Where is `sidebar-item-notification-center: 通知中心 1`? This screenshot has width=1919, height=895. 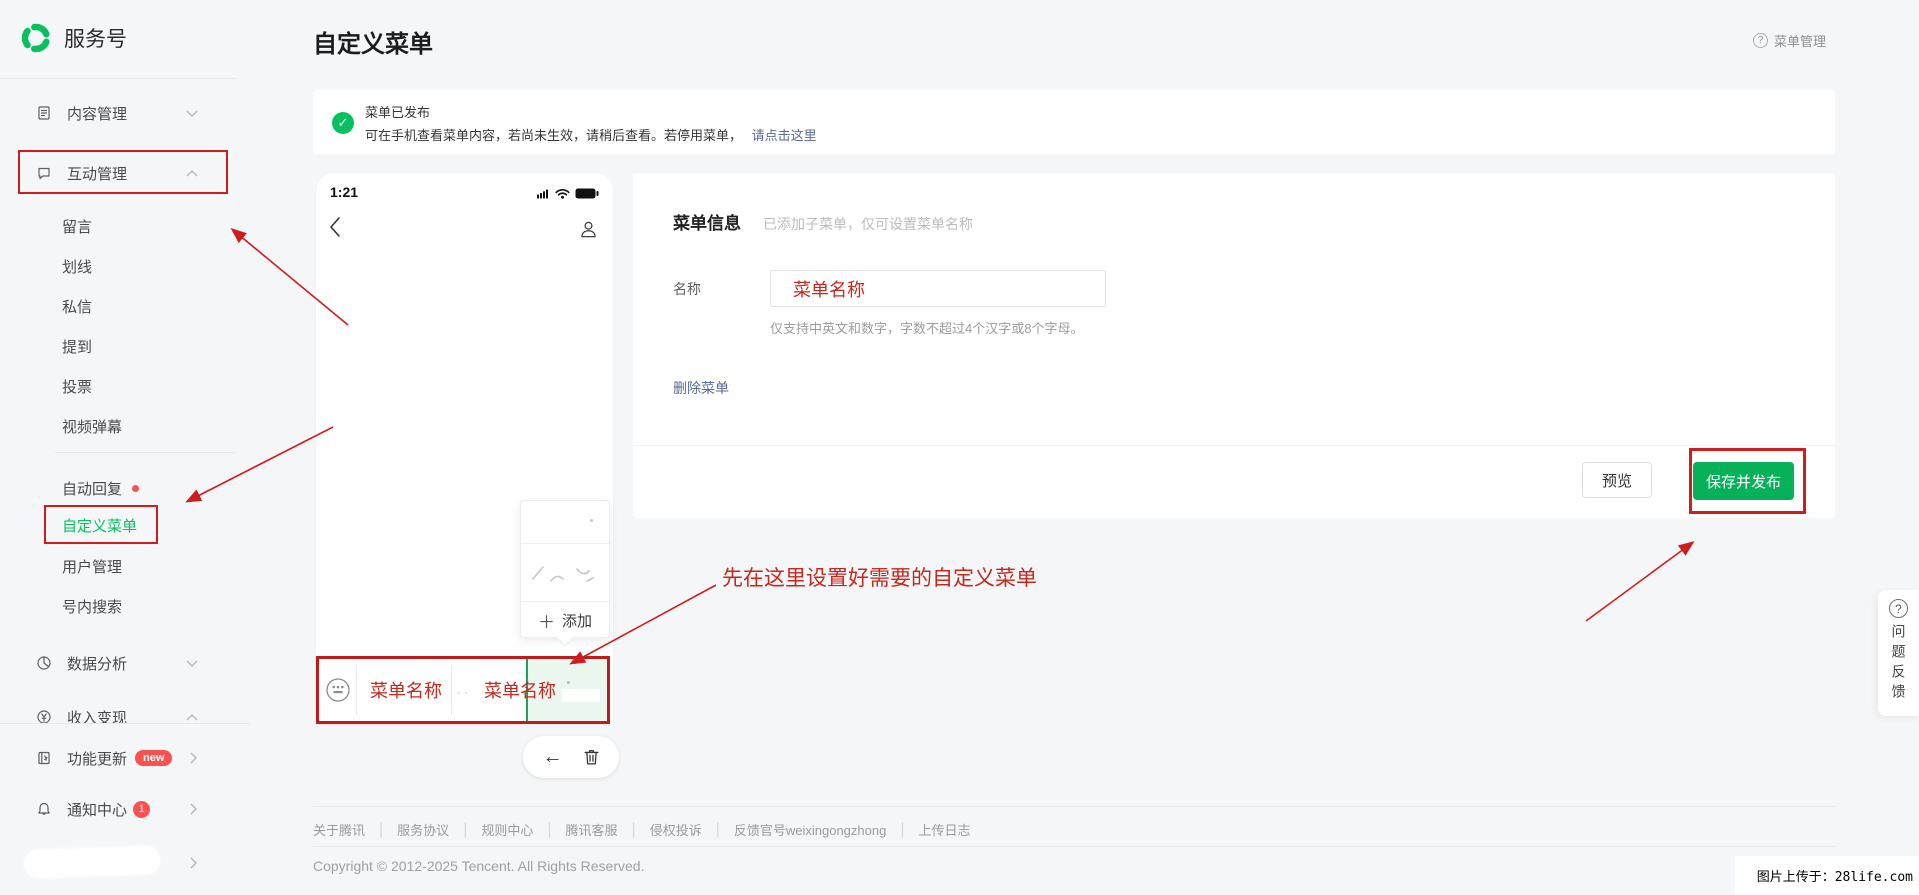 sidebar-item-notification-center: 通知中心 1 is located at coordinates (117, 809).